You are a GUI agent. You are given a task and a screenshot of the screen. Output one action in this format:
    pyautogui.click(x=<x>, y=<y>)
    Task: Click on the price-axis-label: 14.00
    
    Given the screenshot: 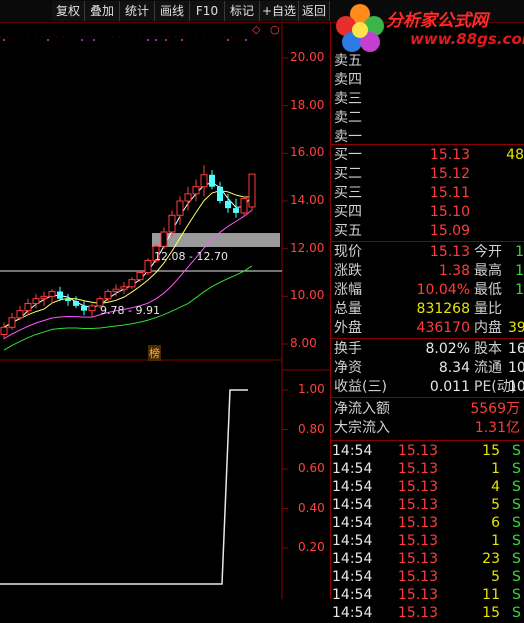 What is the action you would take?
    pyautogui.click(x=307, y=200)
    